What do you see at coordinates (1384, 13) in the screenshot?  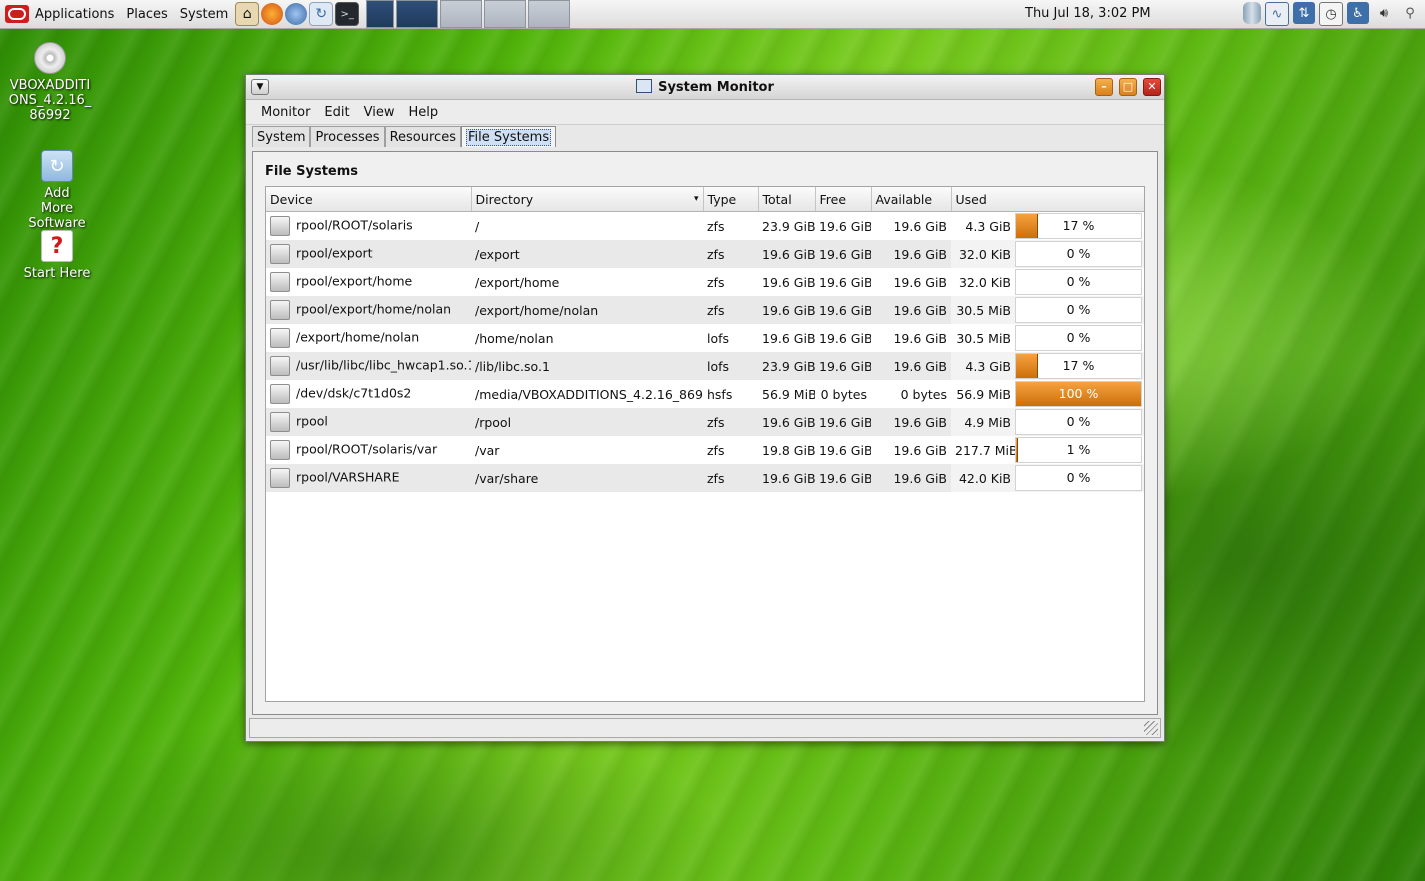 I see `volume-icon: 🔊︎` at bounding box center [1384, 13].